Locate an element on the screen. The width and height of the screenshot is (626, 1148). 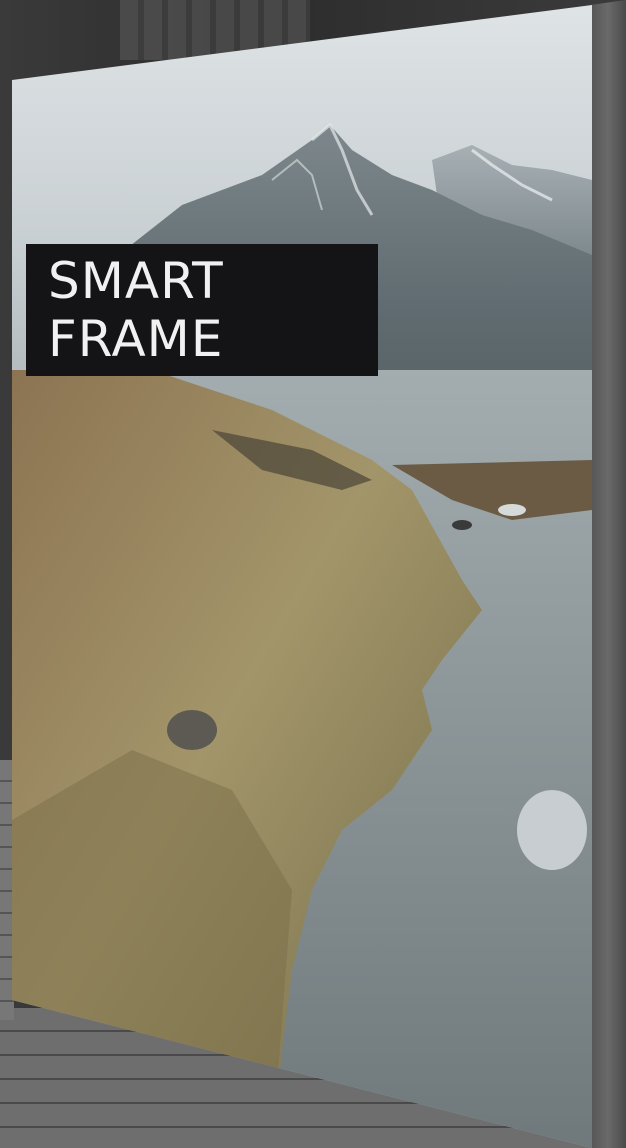
frame-label-banner: SMART FRAME is located at coordinates (202, 310).